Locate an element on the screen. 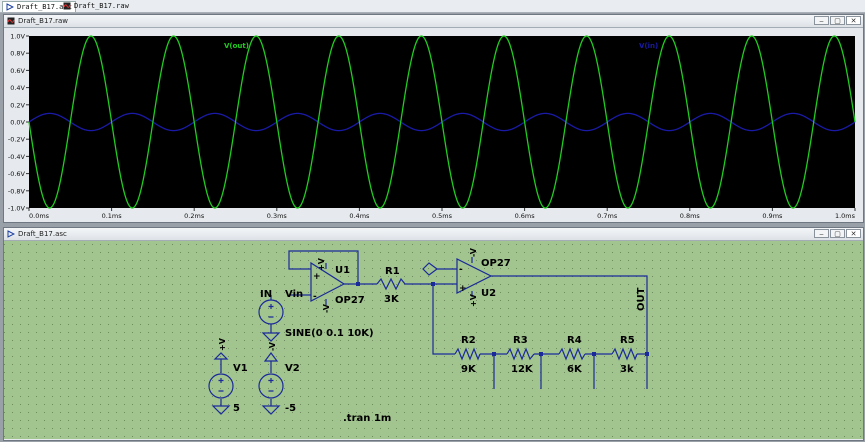  net-label-in: IN is located at coordinates (266, 294).